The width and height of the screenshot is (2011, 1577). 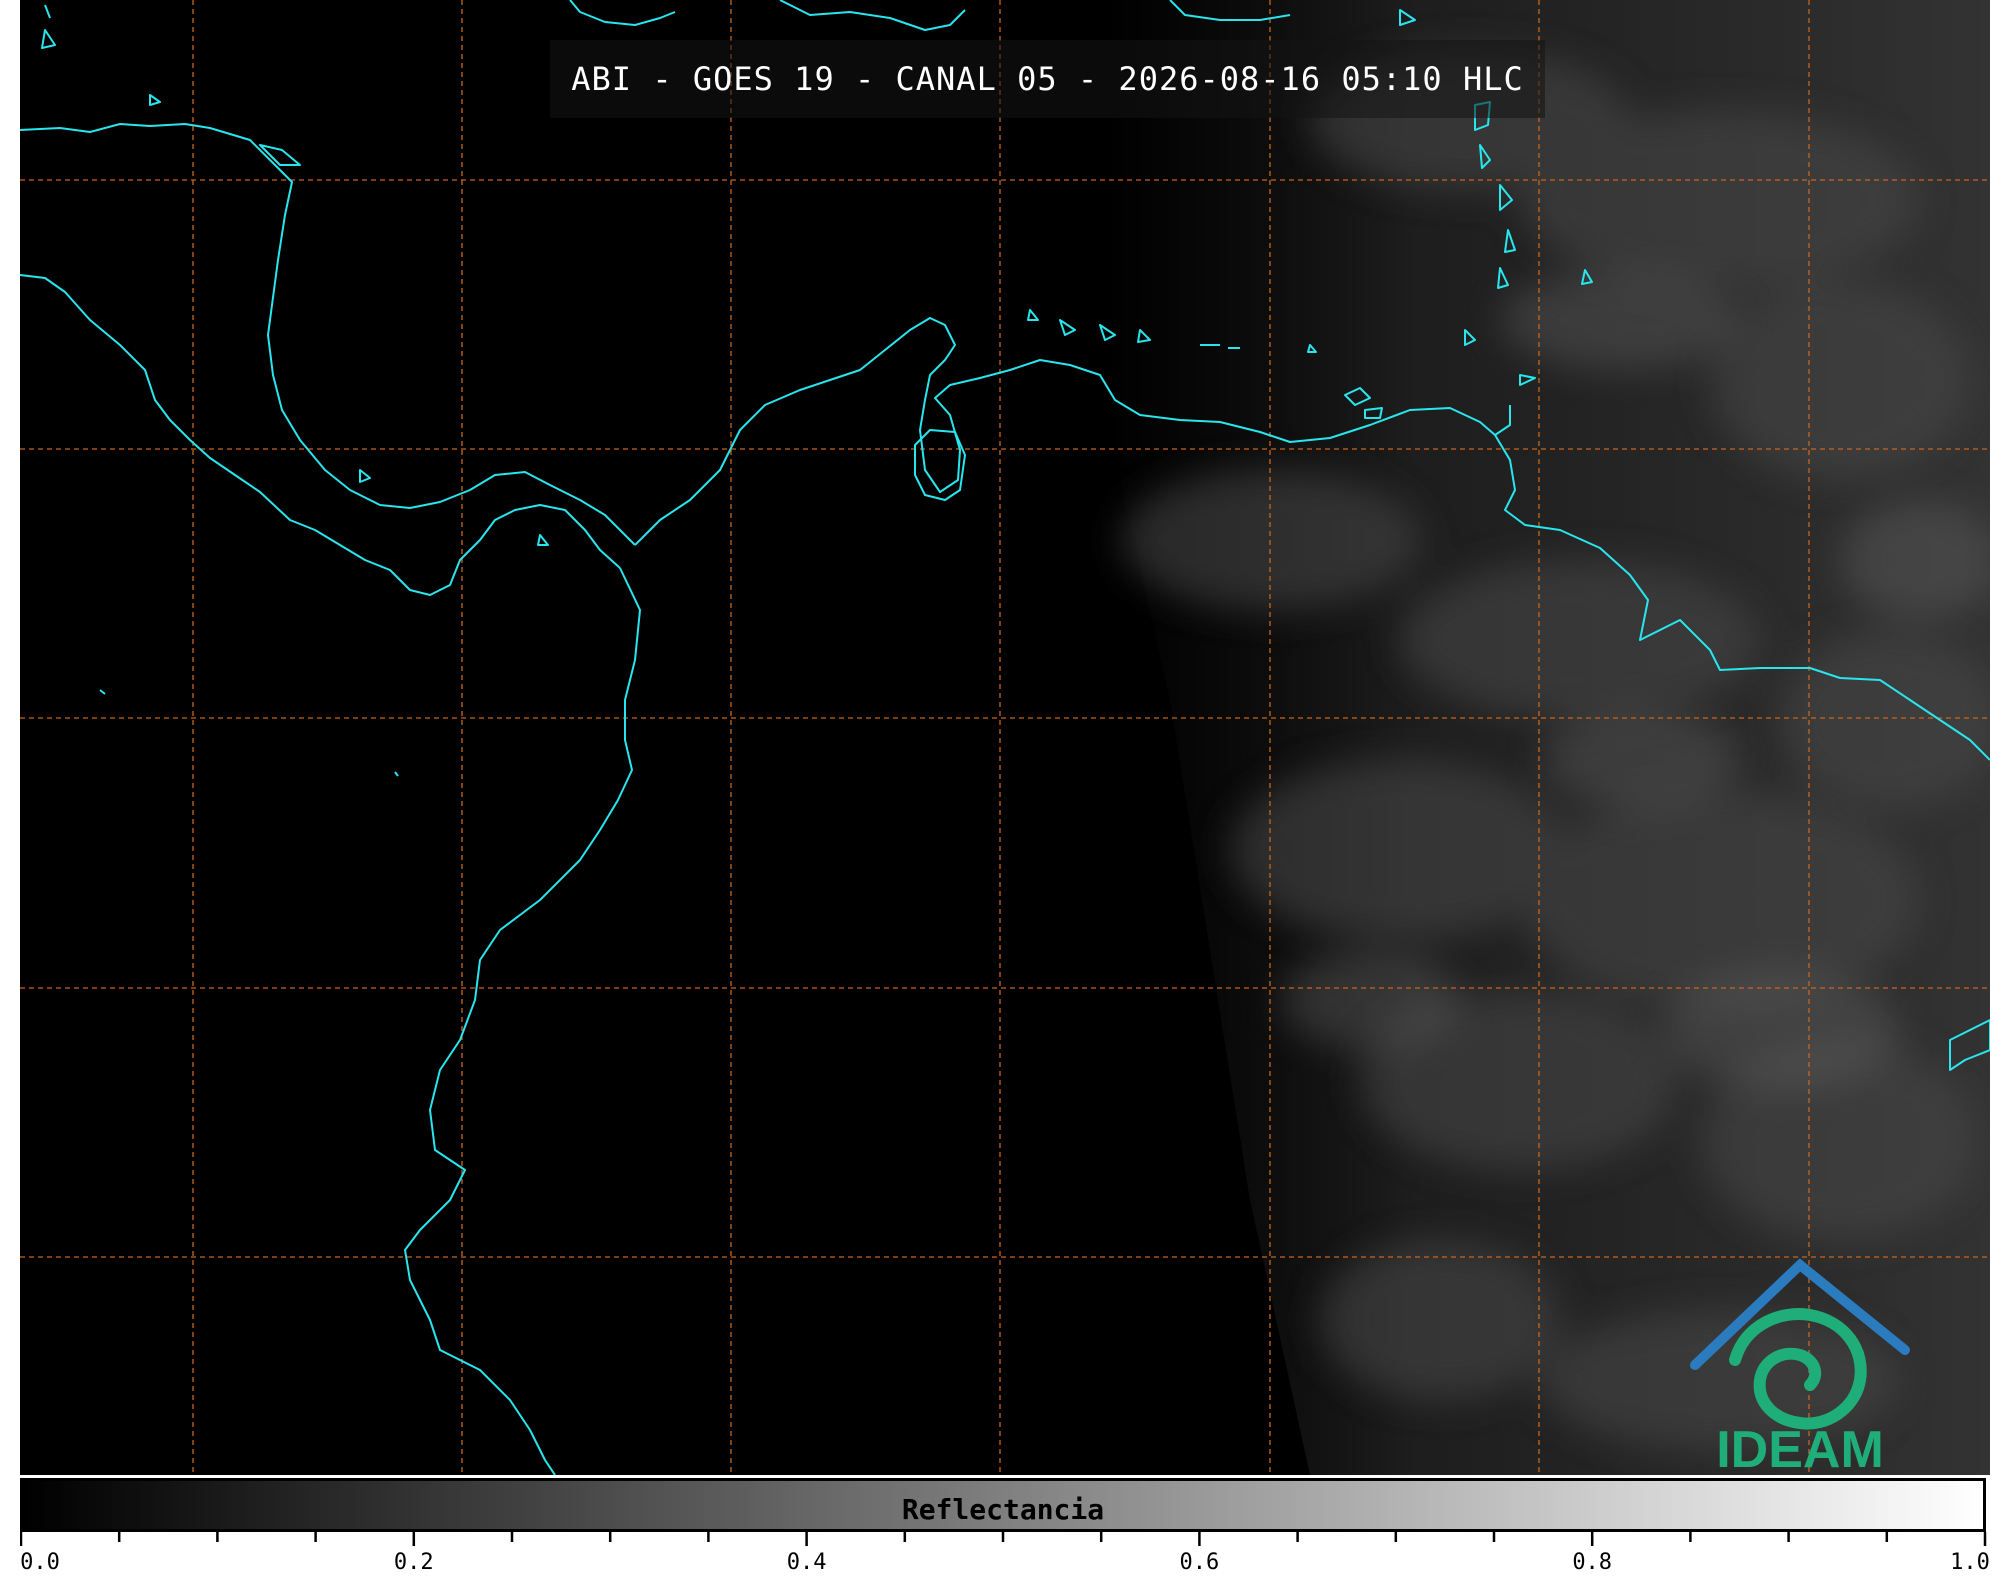 What do you see at coordinates (1592, 1562) in the screenshot?
I see `colorbar-tick-label: 0.8` at bounding box center [1592, 1562].